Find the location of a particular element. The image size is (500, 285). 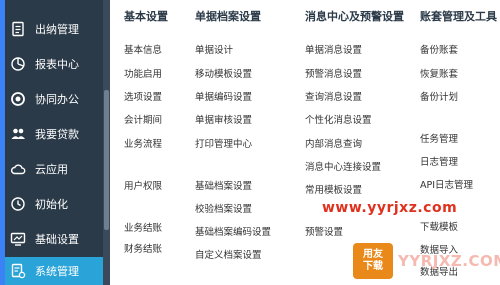

menu-link: 基础档案编码设置 is located at coordinates (233, 231).